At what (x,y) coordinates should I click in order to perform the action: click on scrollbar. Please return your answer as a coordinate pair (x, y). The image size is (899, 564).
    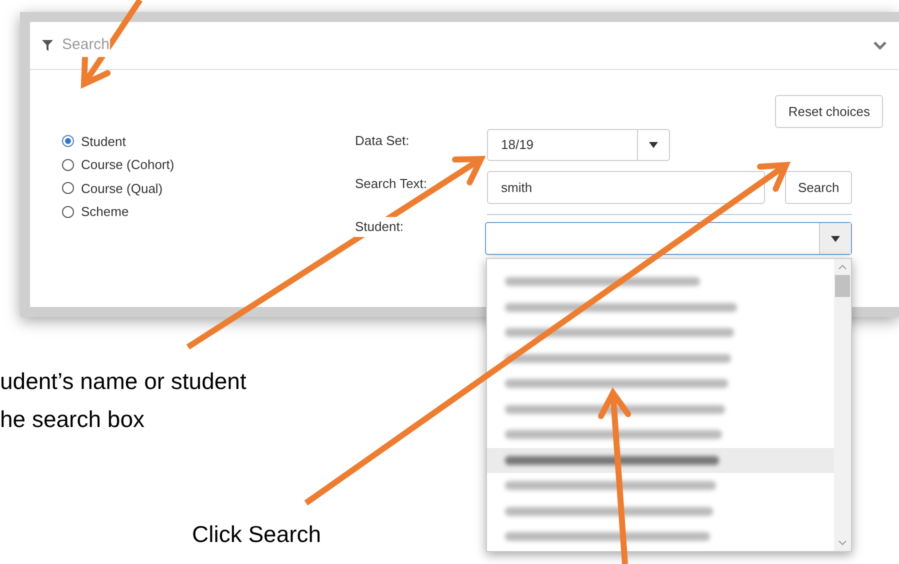
    Looking at the image, I should click on (842, 405).